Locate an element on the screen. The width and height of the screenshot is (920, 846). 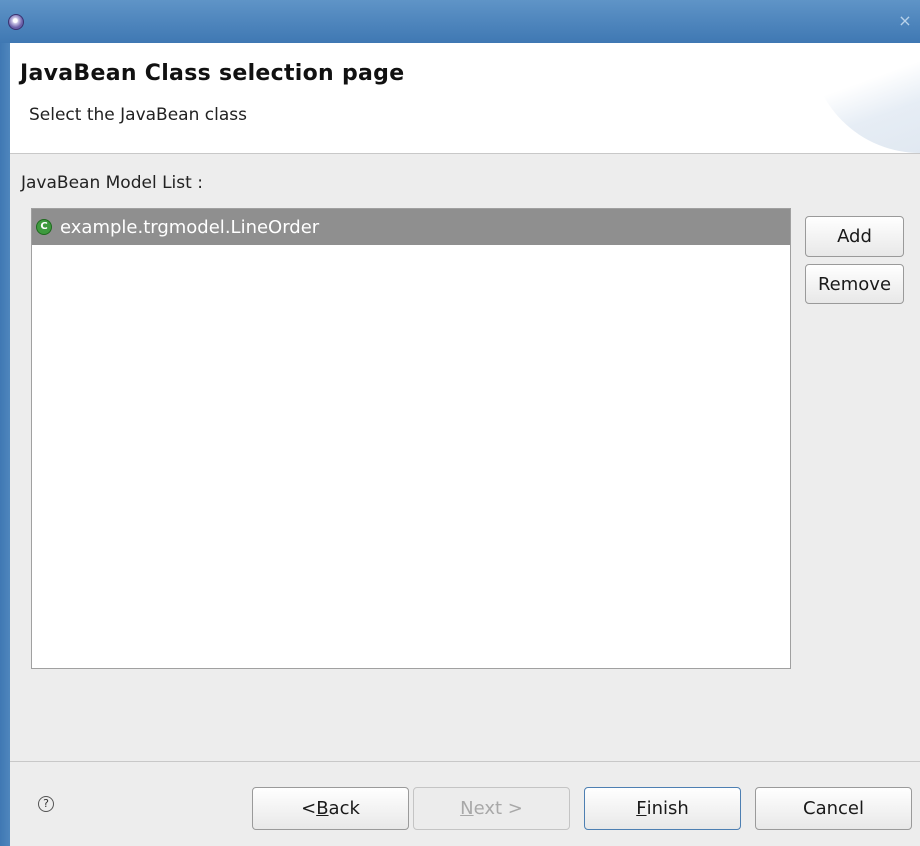
footer-separator is located at coordinates (465, 761).